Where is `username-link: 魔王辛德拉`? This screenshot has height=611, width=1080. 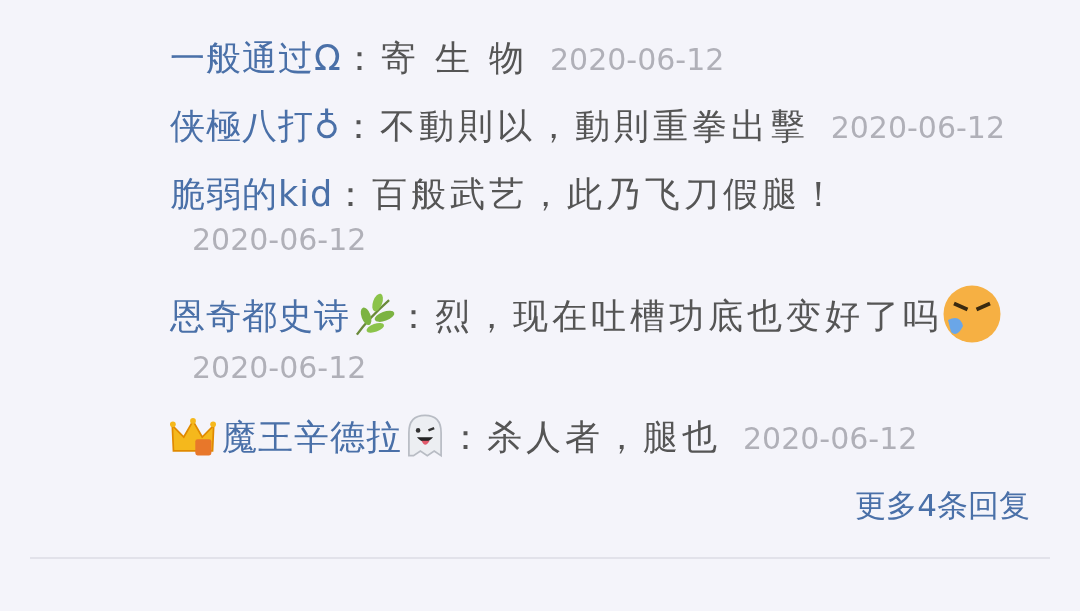
username-link: 魔王辛德拉 is located at coordinates (312, 437).